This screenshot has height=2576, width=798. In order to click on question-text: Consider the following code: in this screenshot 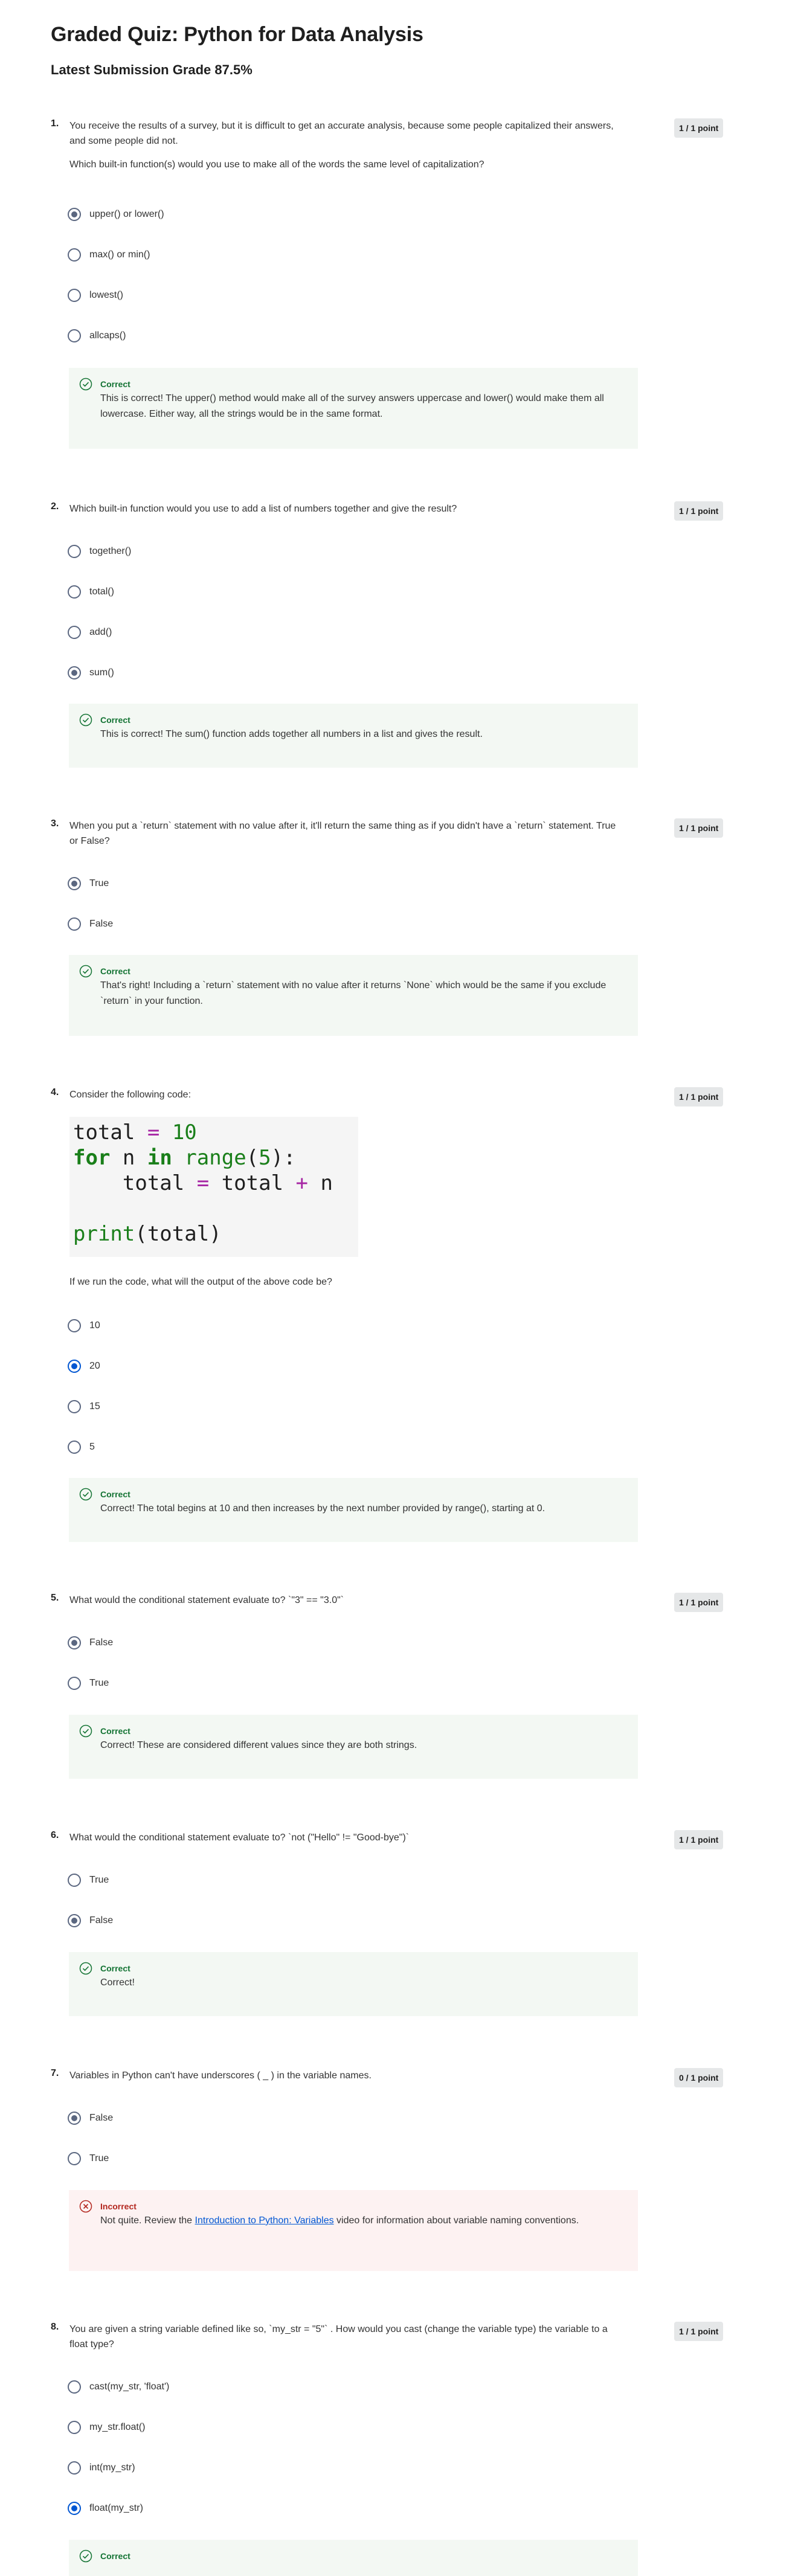, I will do `click(347, 1094)`.